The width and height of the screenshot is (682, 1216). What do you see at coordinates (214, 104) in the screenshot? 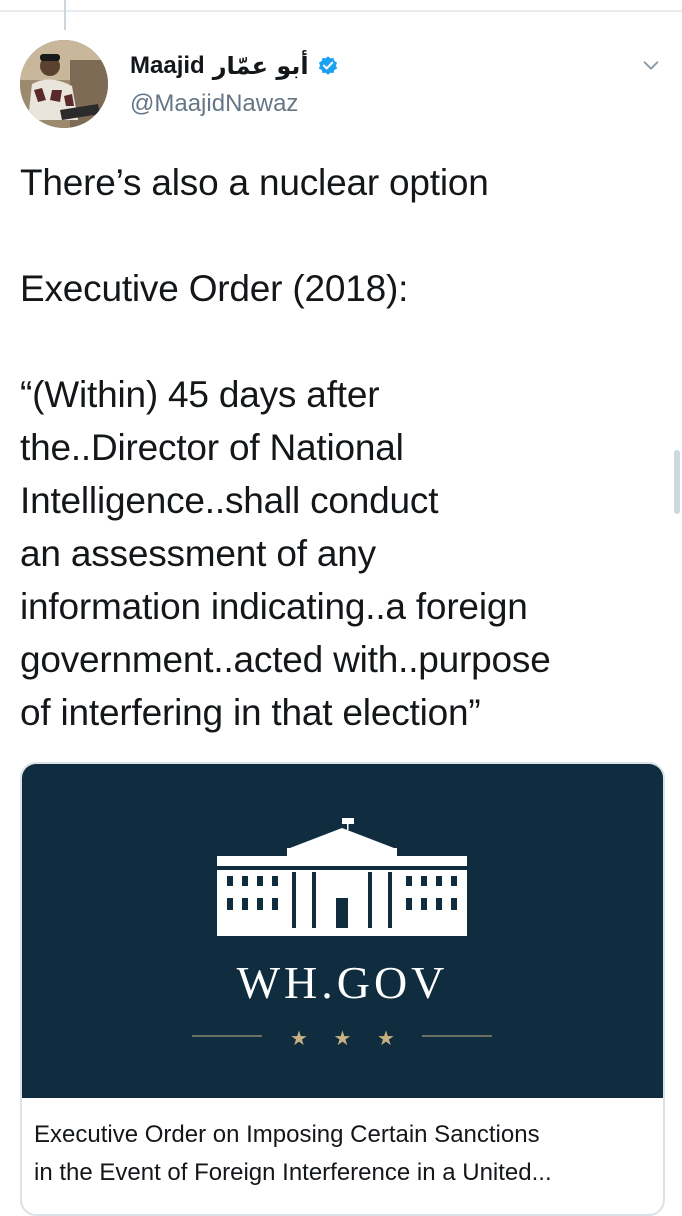
I see `author-handle: @MaajidNawaz` at bounding box center [214, 104].